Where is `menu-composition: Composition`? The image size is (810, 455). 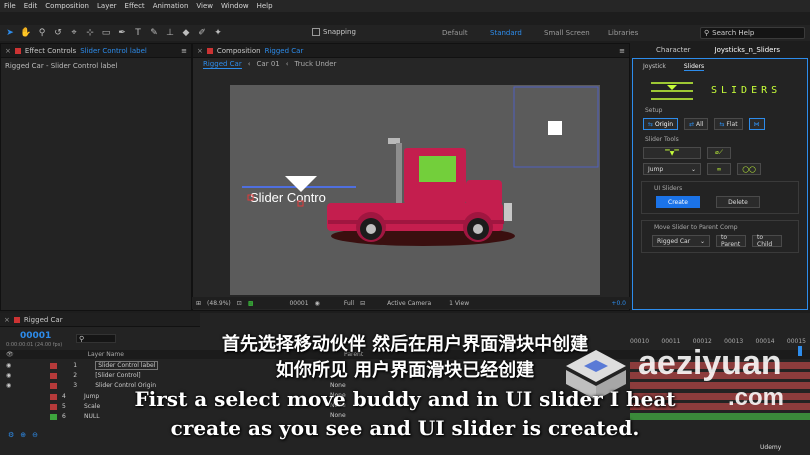 menu-composition: Composition is located at coordinates (67, 6).